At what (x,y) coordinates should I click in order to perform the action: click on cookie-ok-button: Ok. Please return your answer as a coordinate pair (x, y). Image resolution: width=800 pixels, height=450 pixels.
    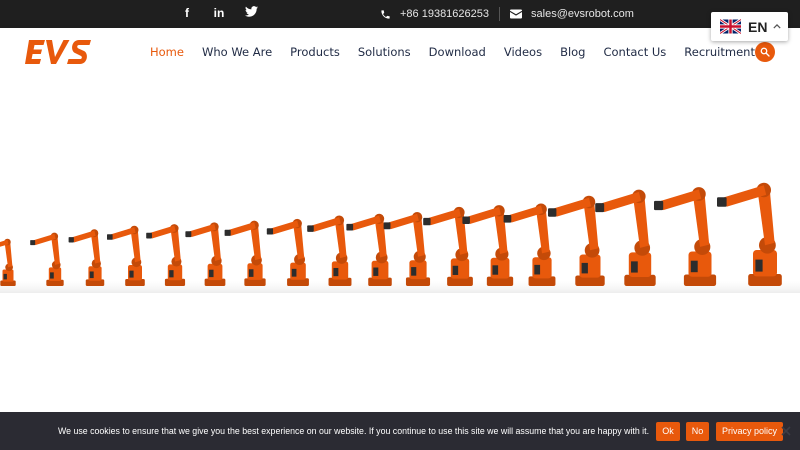
    Looking at the image, I should click on (668, 431).